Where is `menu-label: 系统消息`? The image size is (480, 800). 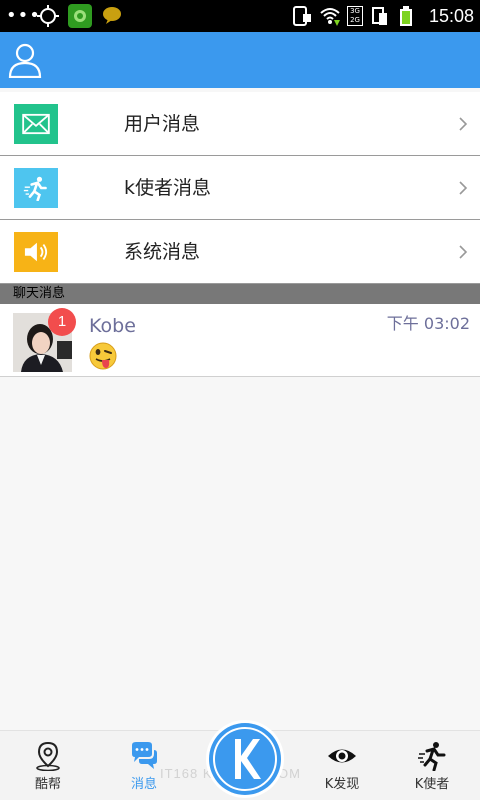 menu-label: 系统消息 is located at coordinates (162, 252).